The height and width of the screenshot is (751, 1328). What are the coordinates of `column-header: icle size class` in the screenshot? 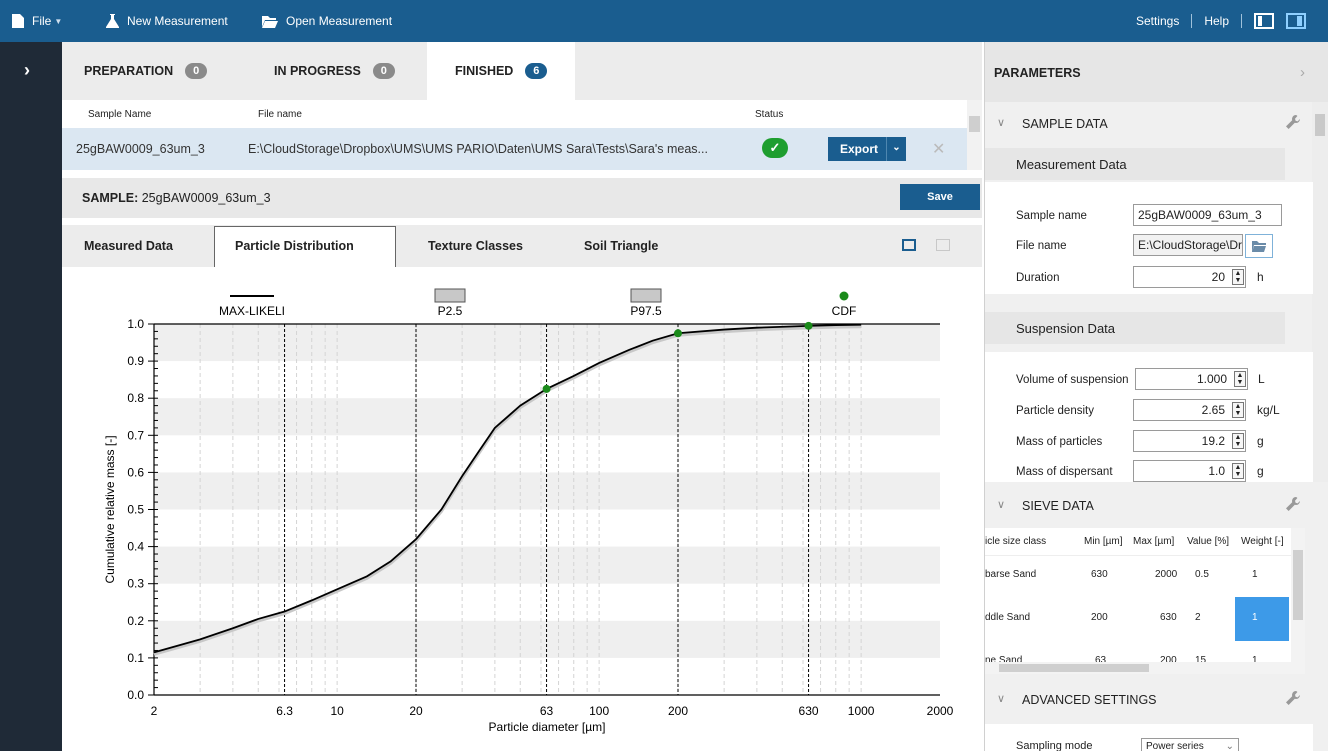 It's located at (1015, 541).